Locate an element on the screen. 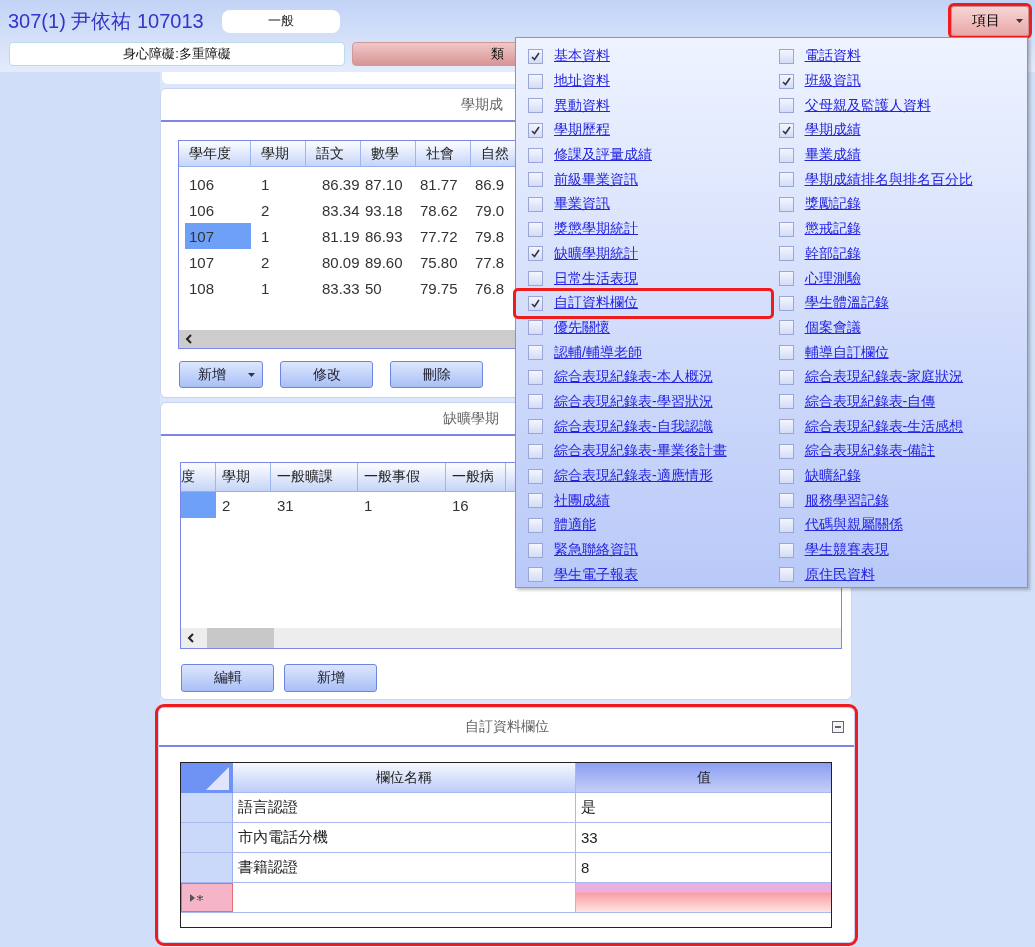  menu-link: 輔導自訂欄位 is located at coordinates (846, 352).